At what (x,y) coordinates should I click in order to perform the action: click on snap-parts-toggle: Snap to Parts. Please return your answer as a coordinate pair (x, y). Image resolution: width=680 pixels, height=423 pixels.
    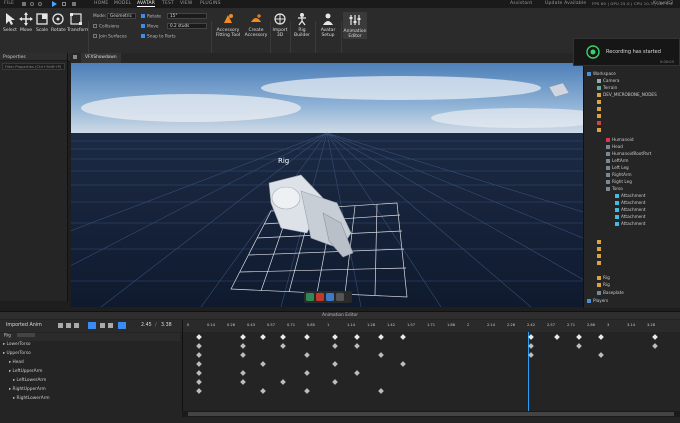
    Looking at the image, I should click on (158, 37).